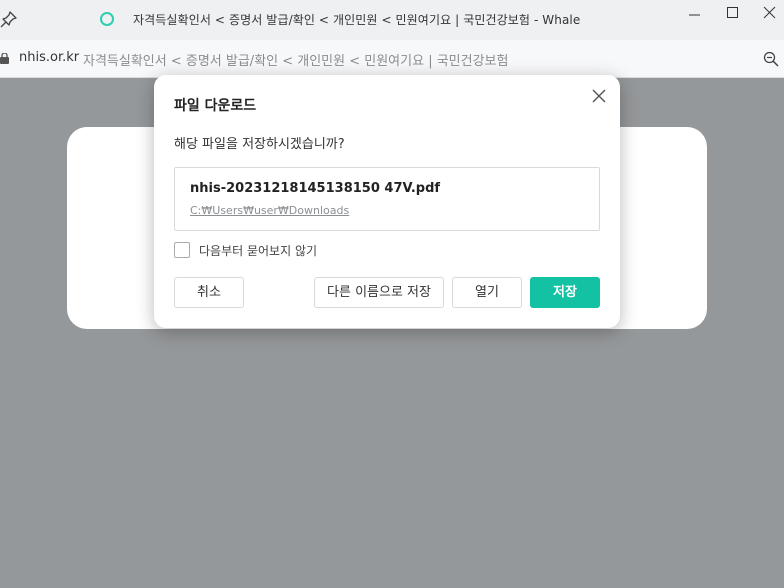 The image size is (784, 588). What do you see at coordinates (269, 210) in the screenshot?
I see `file-path-link: C:₩Users₩user₩Downloads` at bounding box center [269, 210].